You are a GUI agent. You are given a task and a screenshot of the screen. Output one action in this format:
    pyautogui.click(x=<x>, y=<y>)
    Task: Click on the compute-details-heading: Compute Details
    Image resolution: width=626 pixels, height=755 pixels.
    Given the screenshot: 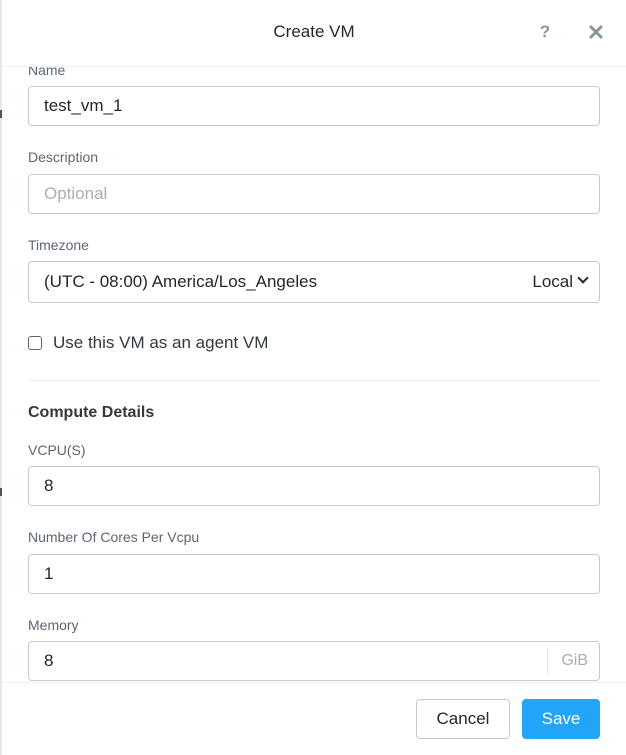 What is the action you would take?
    pyautogui.click(x=91, y=412)
    